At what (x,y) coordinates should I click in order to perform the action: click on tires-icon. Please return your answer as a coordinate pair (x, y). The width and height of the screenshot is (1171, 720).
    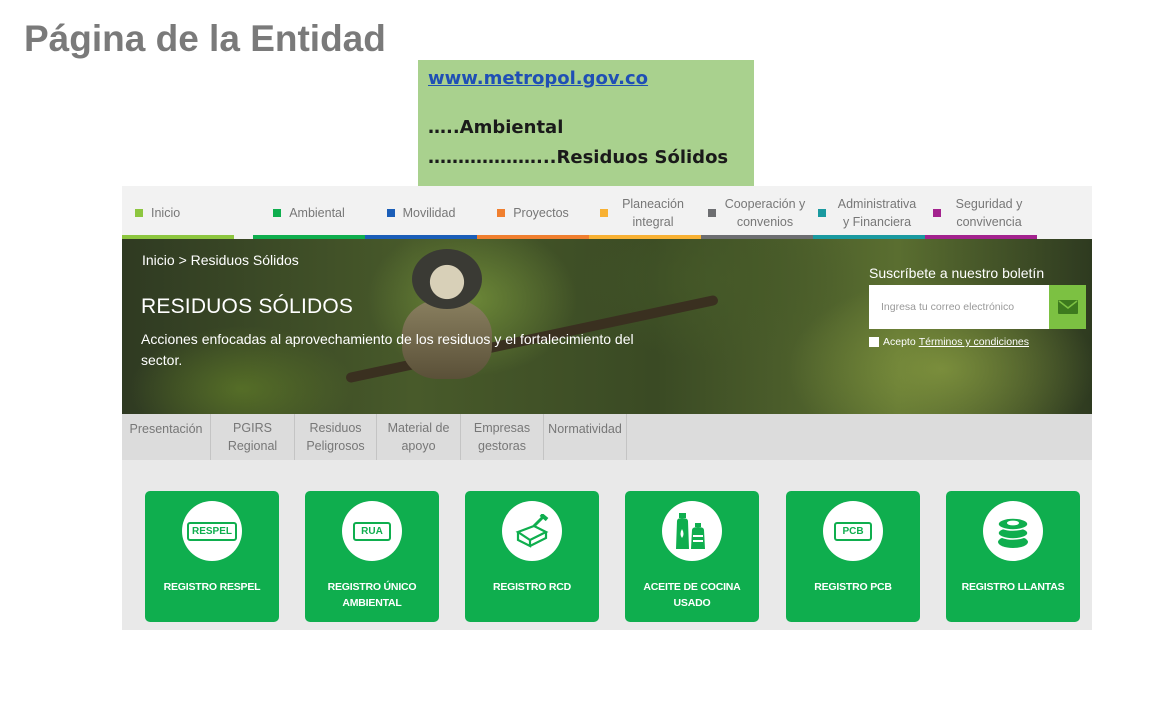
    Looking at the image, I should click on (1013, 532).